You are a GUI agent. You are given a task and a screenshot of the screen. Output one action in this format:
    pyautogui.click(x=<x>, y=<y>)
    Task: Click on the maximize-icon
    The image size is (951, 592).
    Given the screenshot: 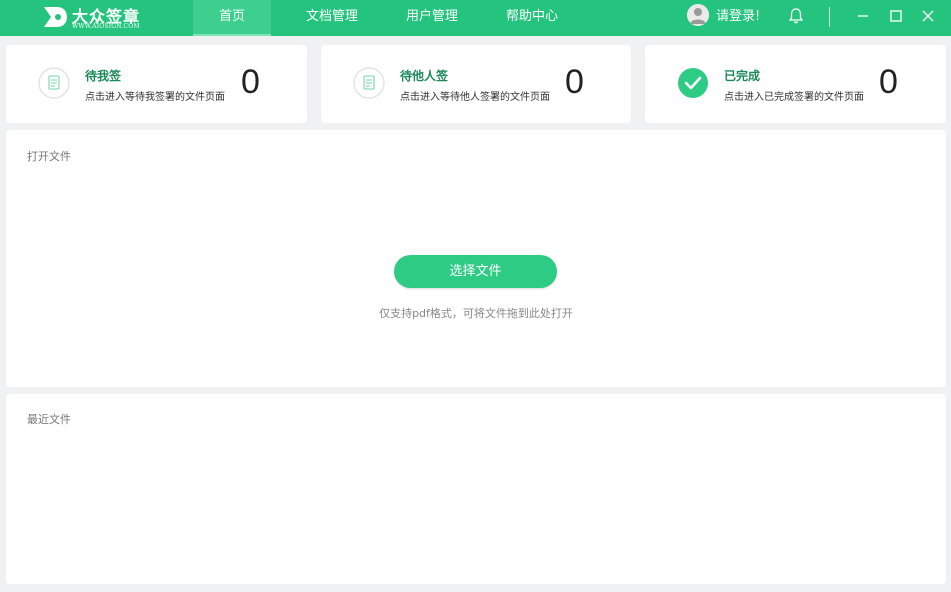 What is the action you would take?
    pyautogui.click(x=896, y=16)
    